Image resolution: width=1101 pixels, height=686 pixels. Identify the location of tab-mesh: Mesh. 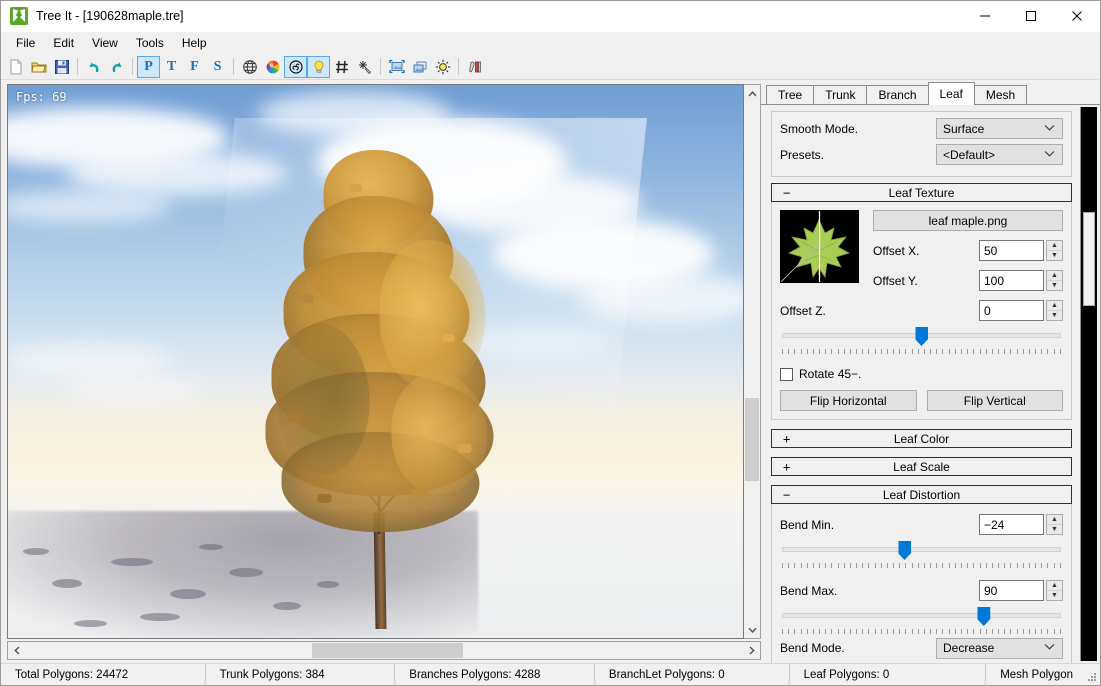
(1000, 94).